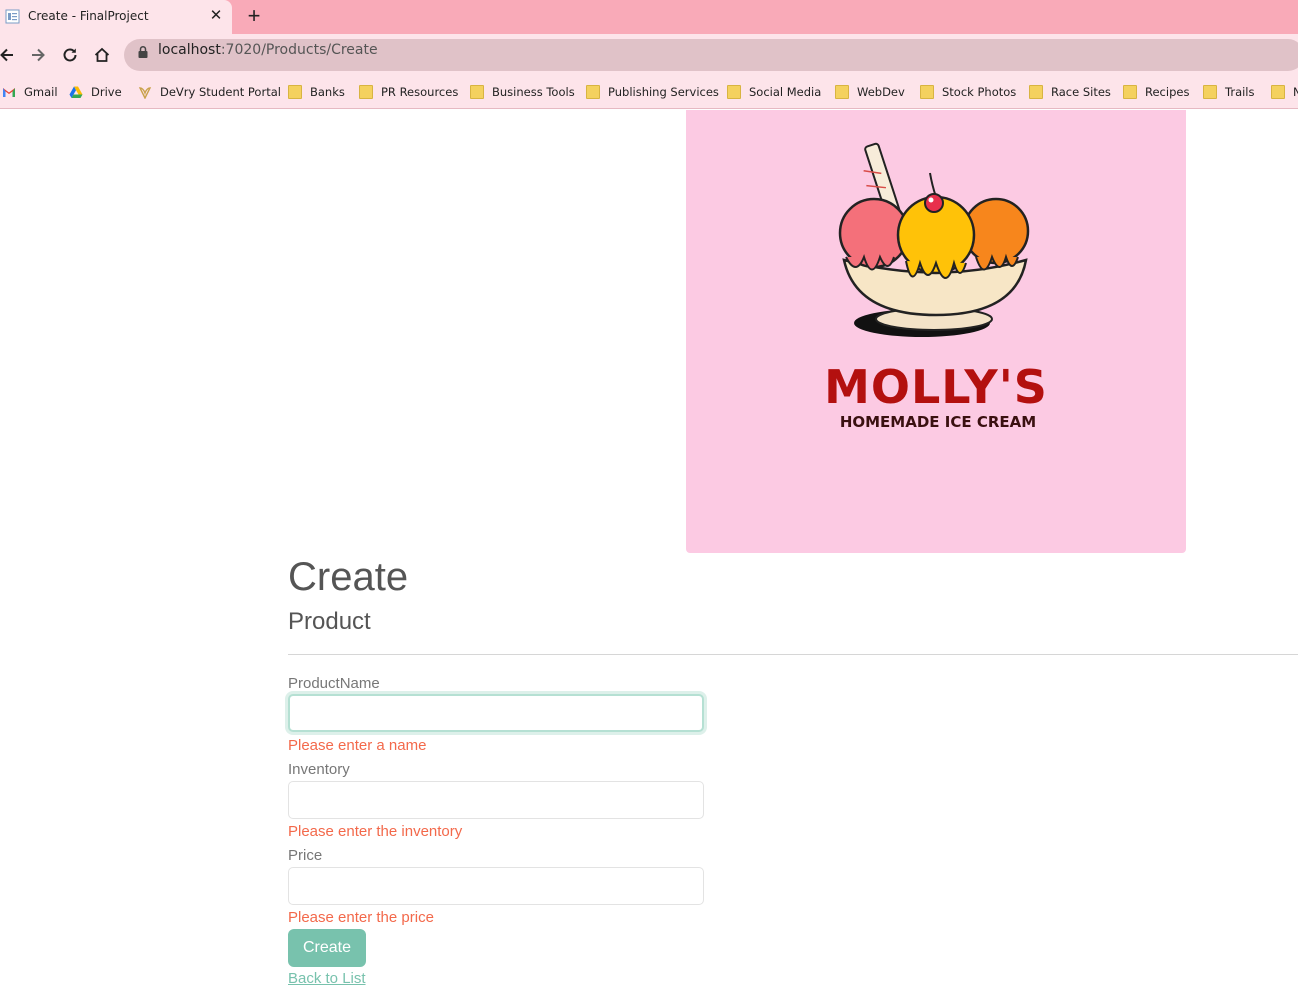  Describe the element at coordinates (102, 55) in the screenshot. I see `home-icon` at that location.